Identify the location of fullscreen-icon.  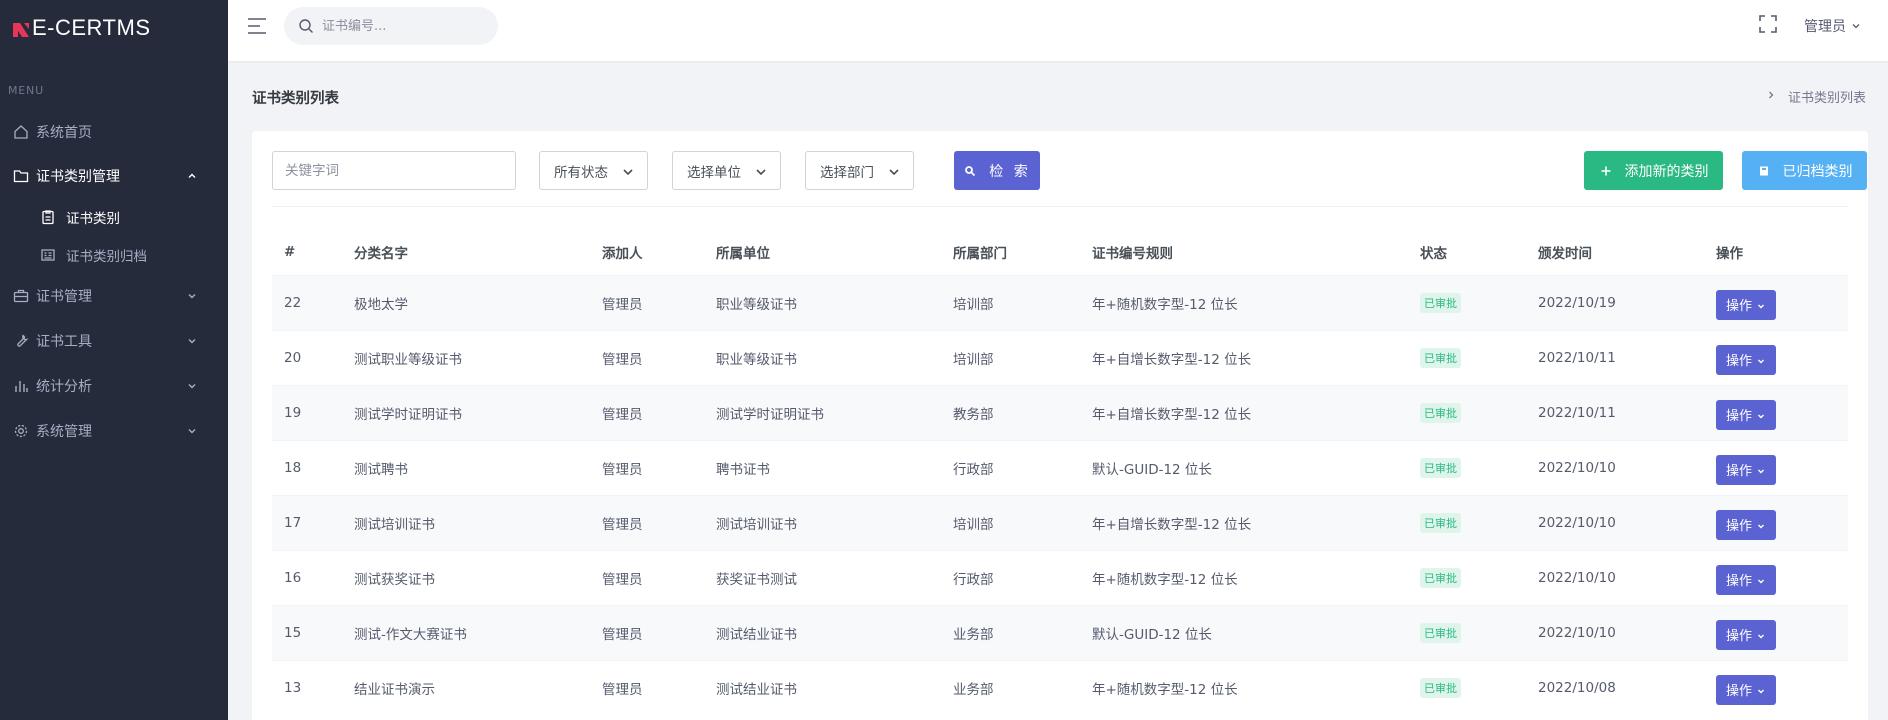
(1768, 24).